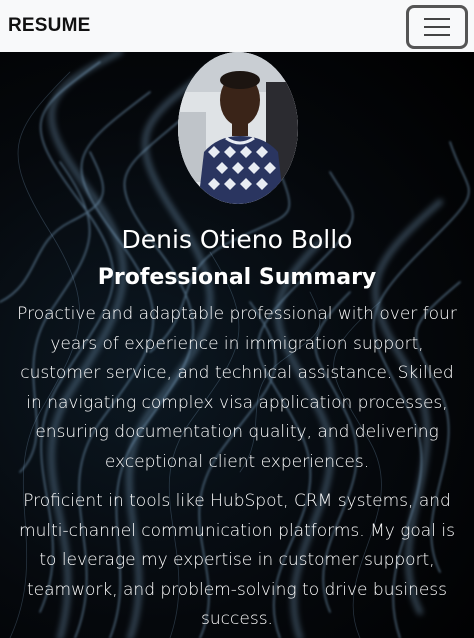 Image resolution: width=474 pixels, height=638 pixels. Describe the element at coordinates (437, 19) in the screenshot. I see `hamburger-menu-icon` at that location.